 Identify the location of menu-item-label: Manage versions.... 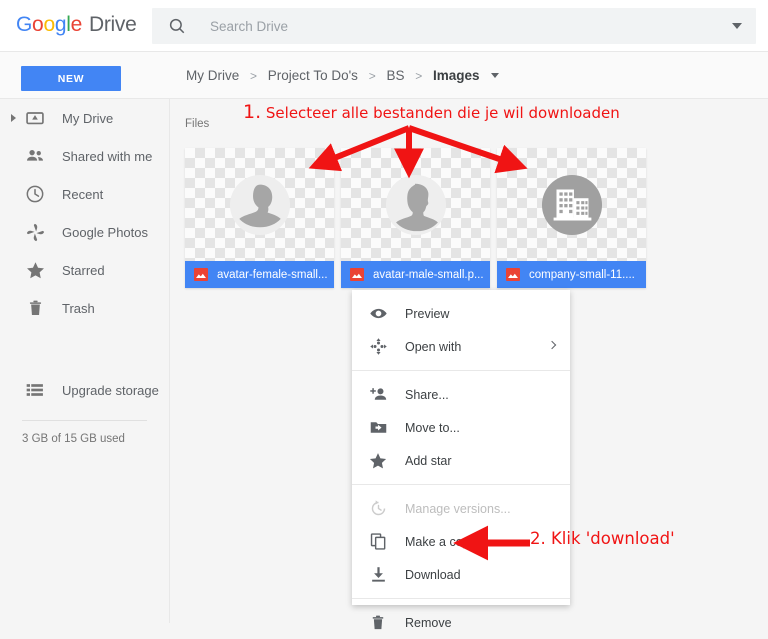
(458, 508).